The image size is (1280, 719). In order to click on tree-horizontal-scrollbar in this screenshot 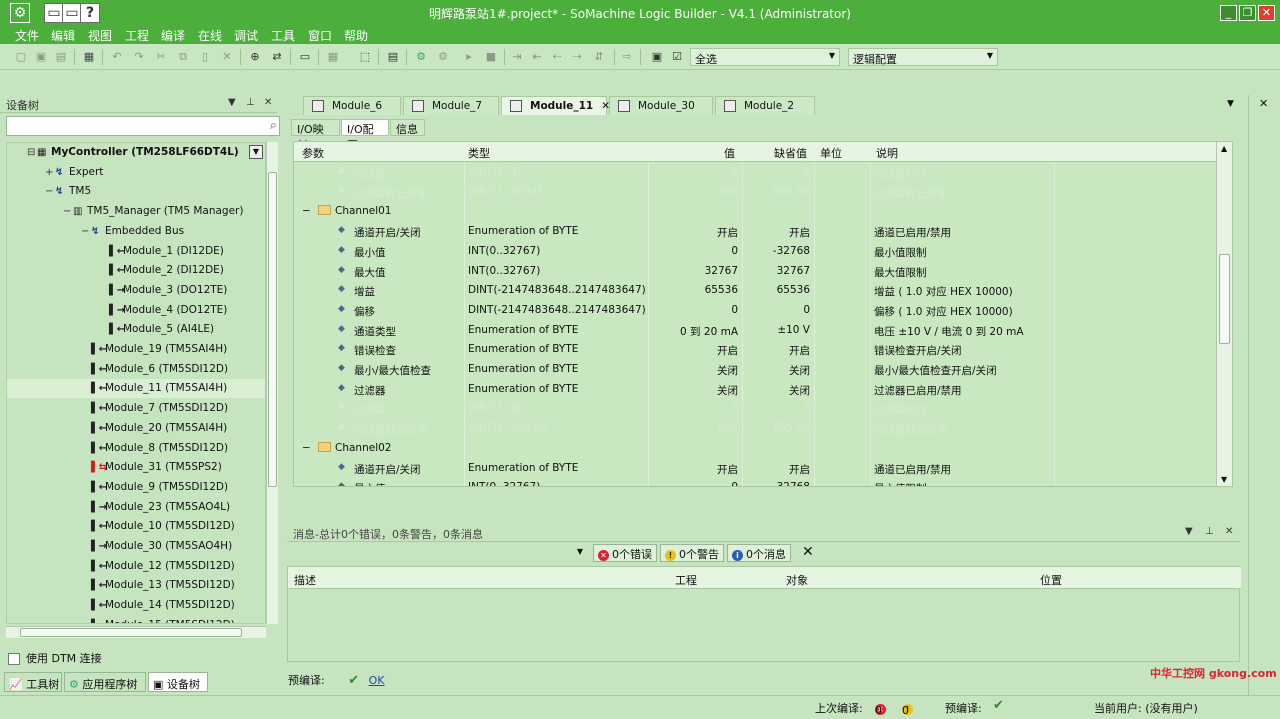, I will do `click(136, 632)`.